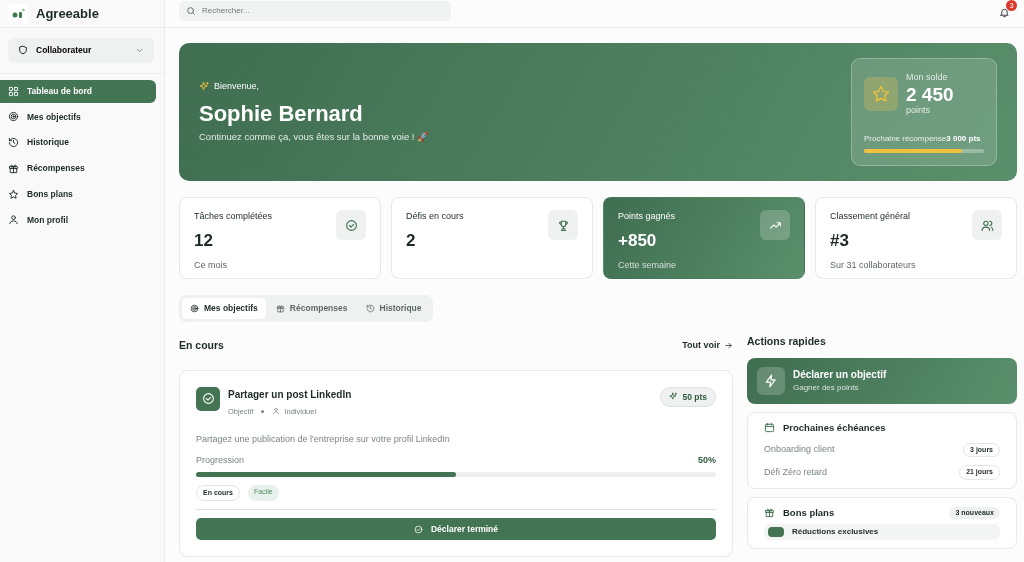  What do you see at coordinates (211, 265) in the screenshot?
I see `stat-note: Ce mois` at bounding box center [211, 265].